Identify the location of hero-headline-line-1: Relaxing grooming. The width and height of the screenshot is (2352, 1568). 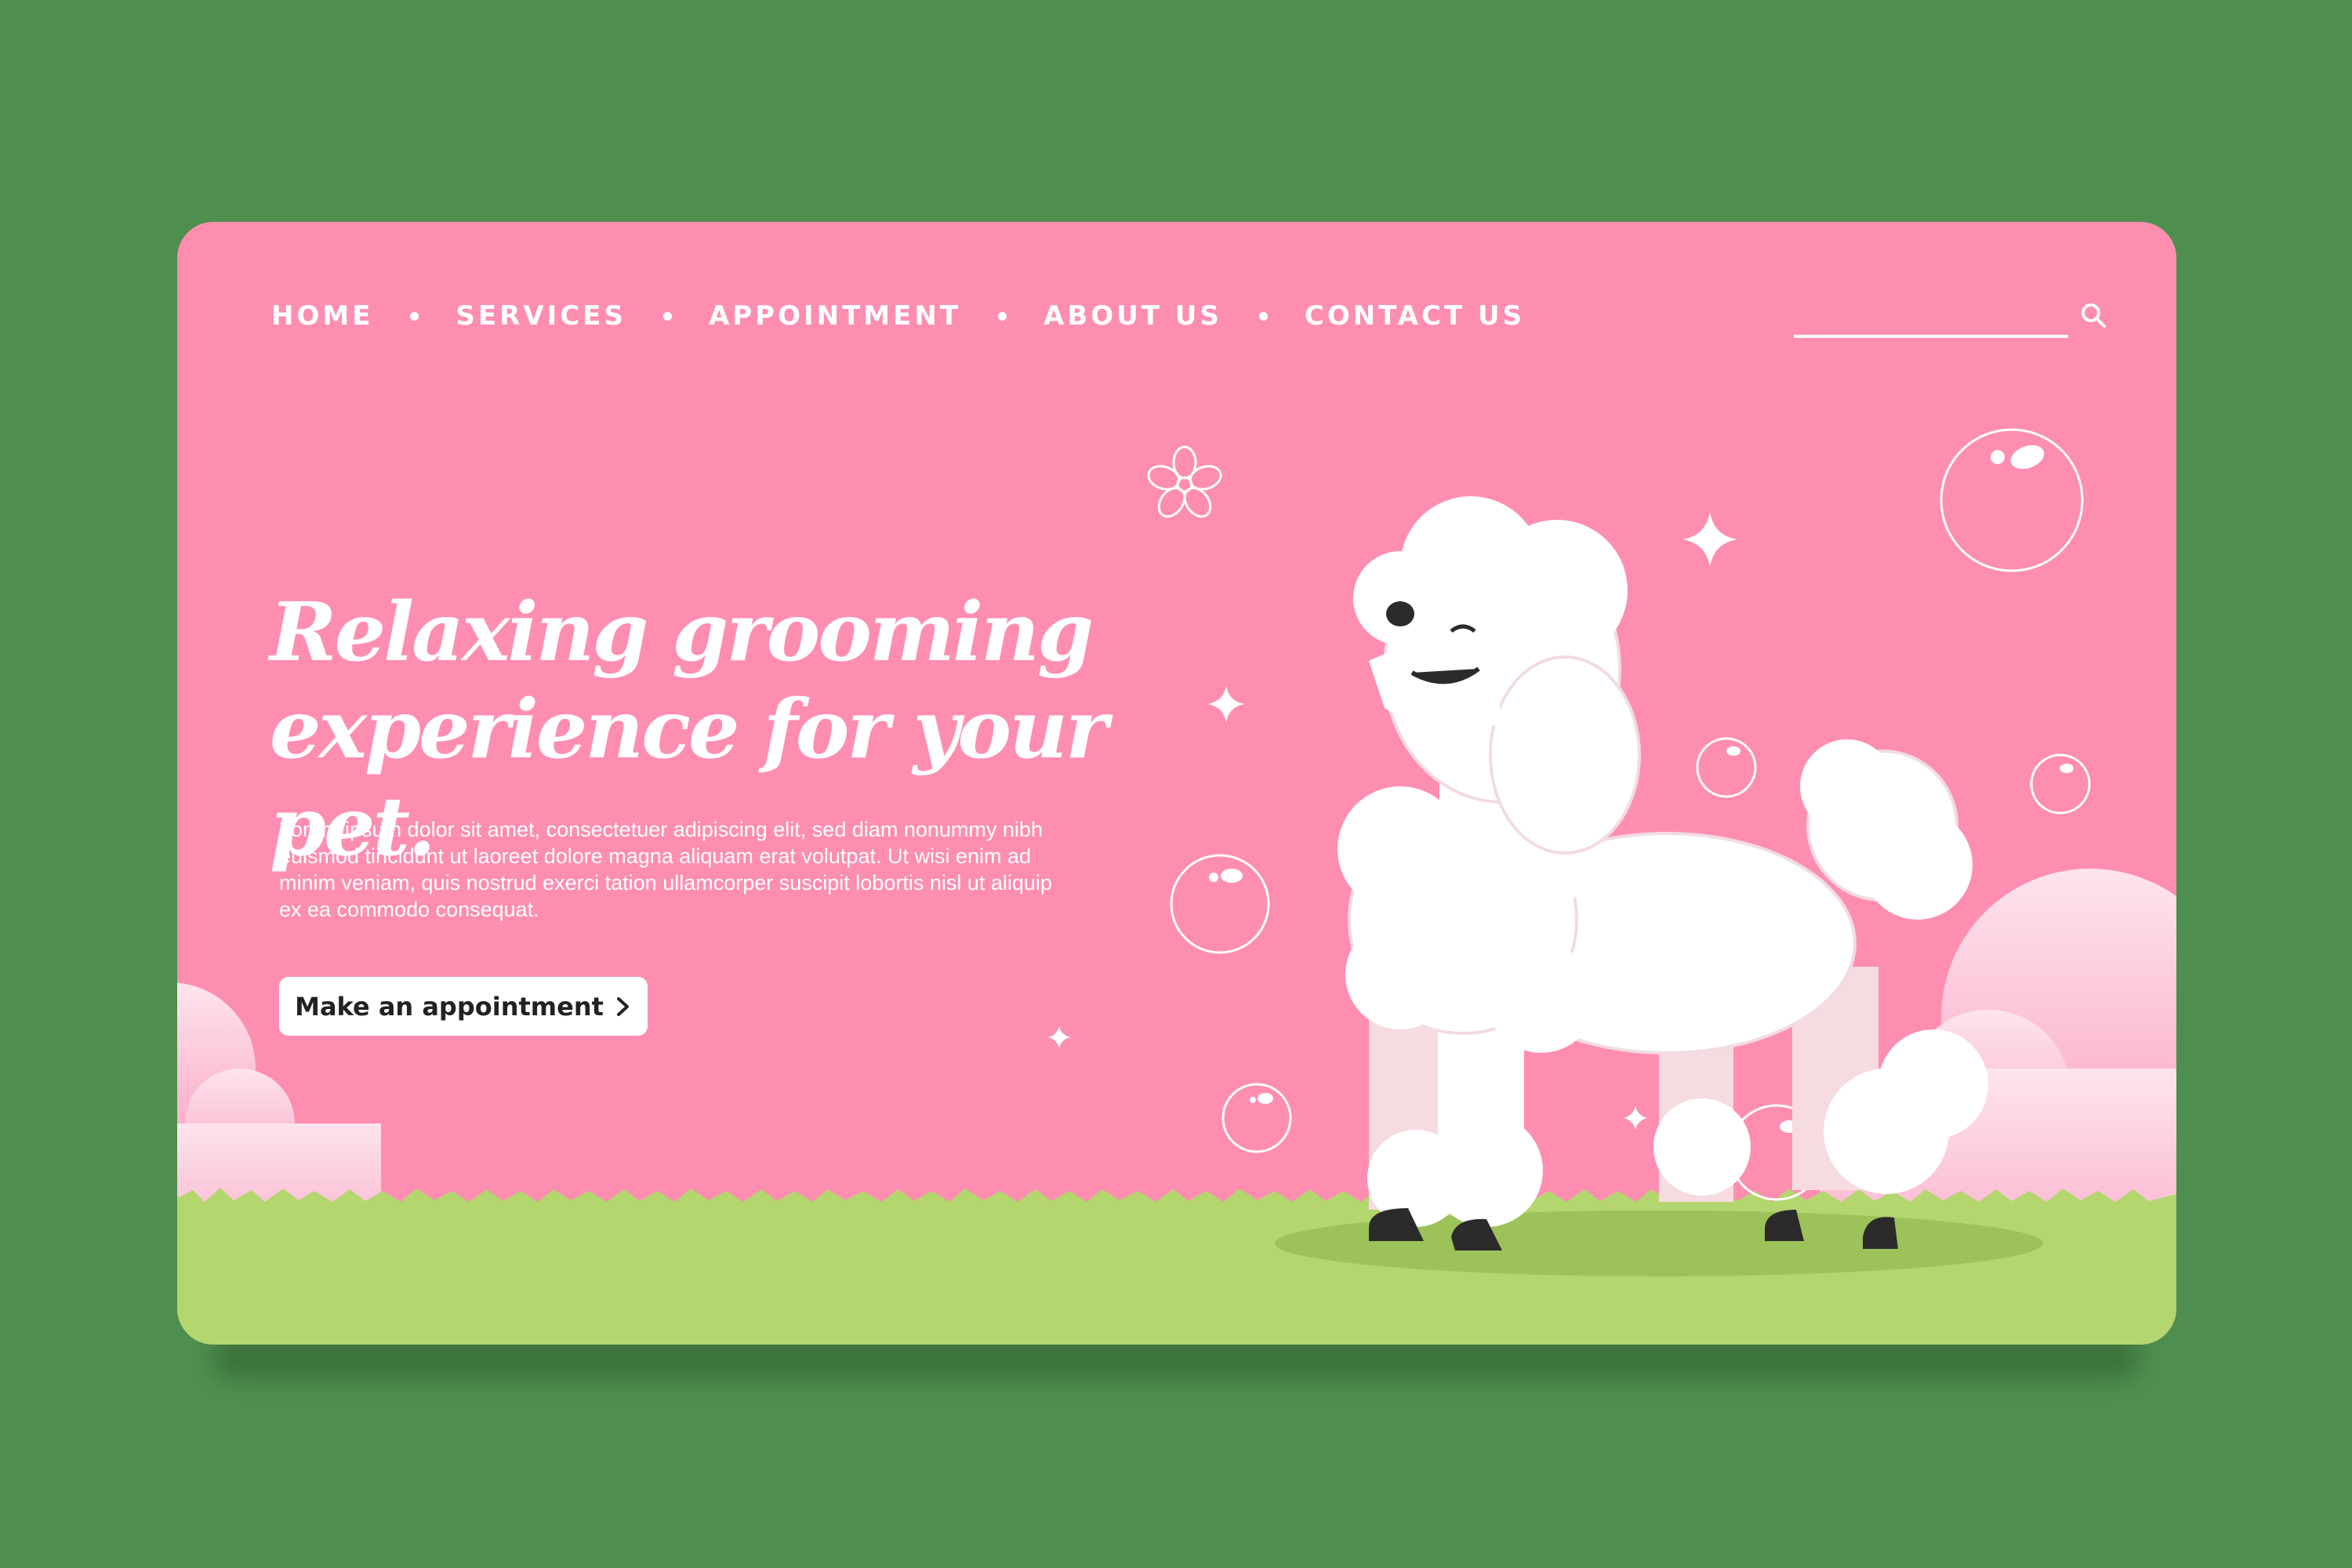
(682, 632).